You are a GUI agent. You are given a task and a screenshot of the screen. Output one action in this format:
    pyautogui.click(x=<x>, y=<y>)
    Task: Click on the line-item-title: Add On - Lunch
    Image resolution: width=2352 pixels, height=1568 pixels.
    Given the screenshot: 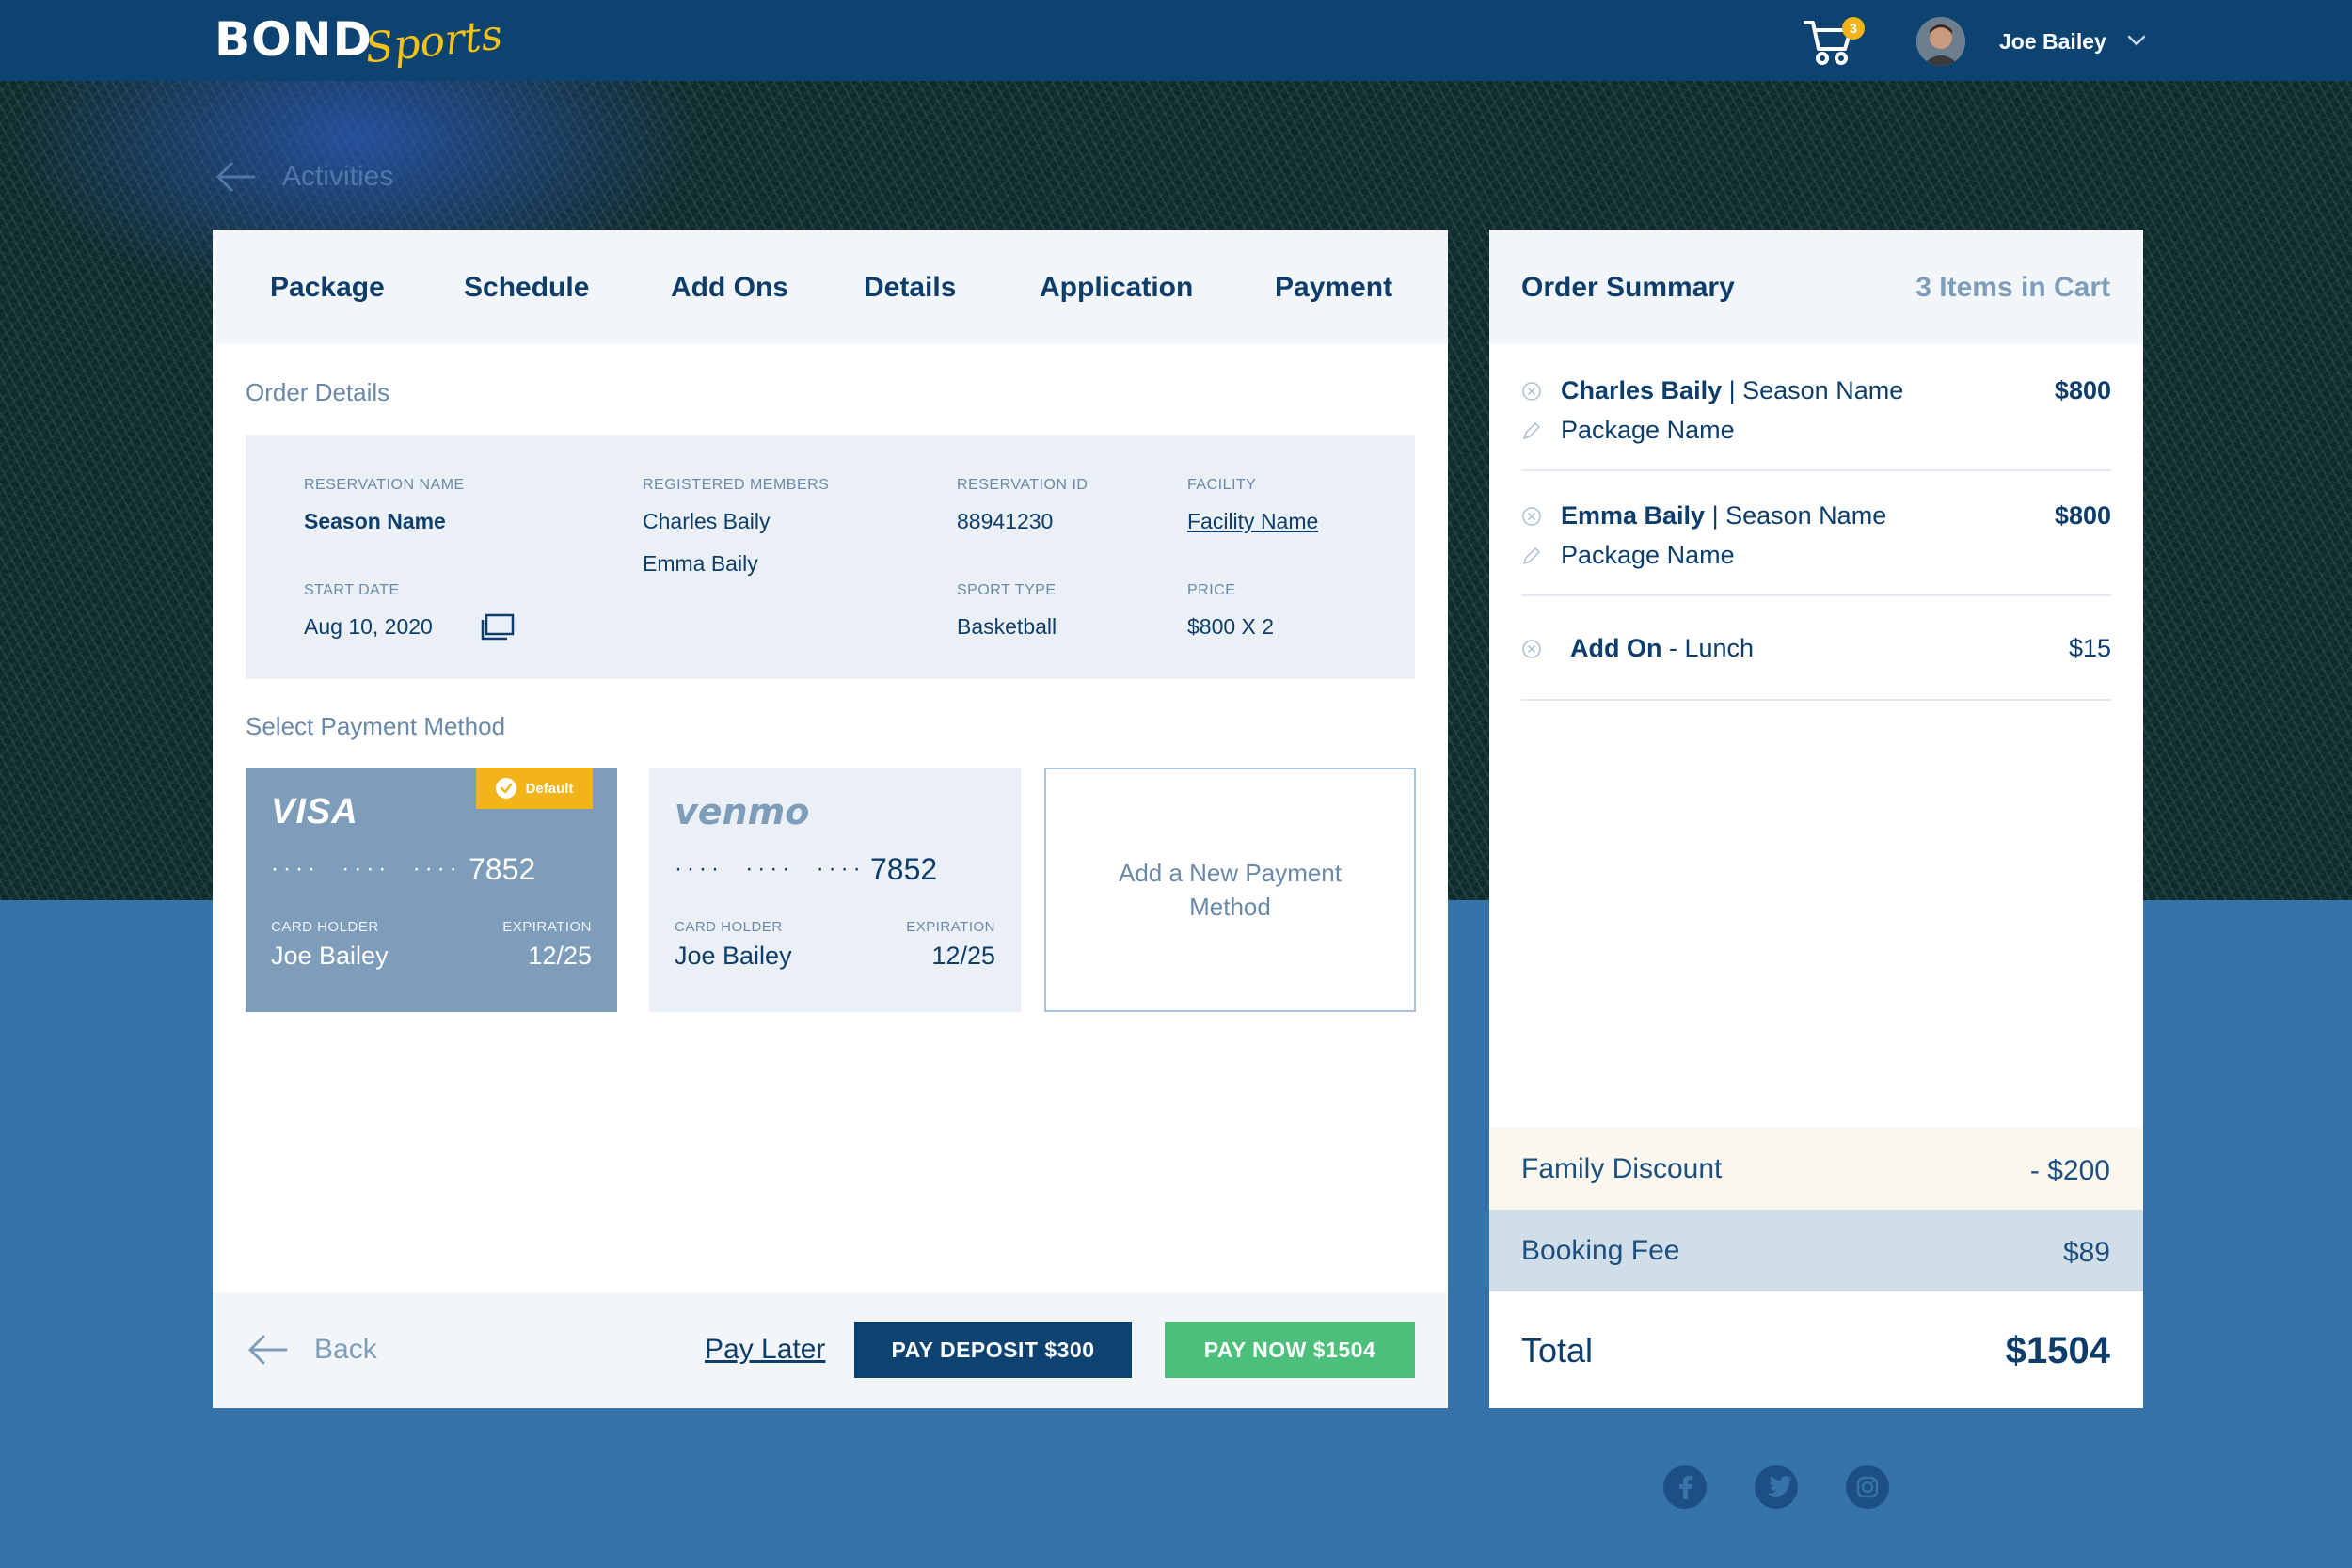 What is the action you would take?
    pyautogui.click(x=1662, y=648)
    